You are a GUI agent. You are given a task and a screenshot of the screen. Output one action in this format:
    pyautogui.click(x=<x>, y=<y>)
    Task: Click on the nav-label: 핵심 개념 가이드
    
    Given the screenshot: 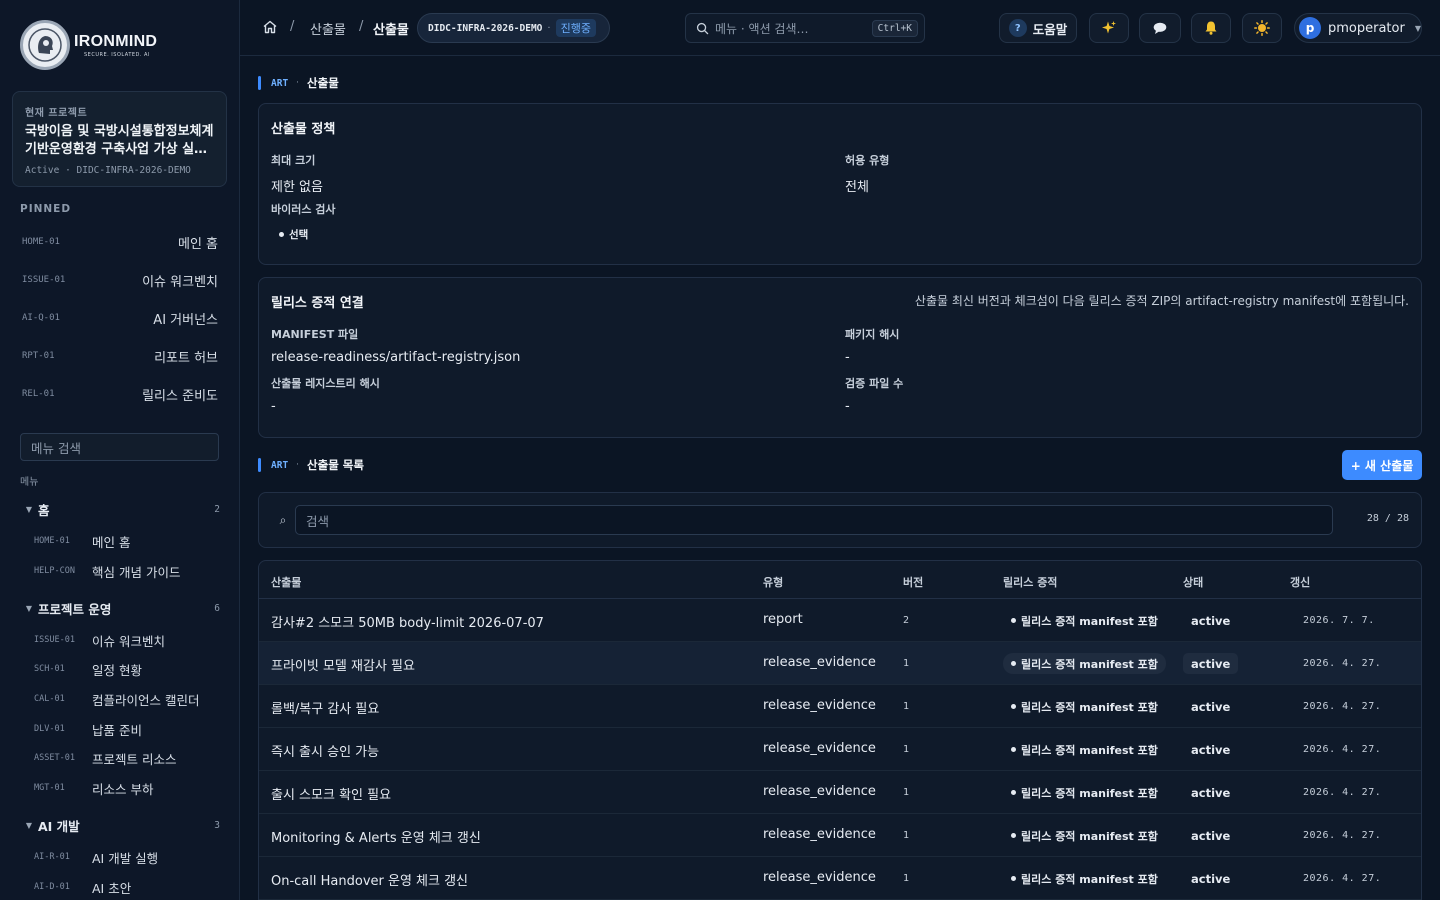 What is the action you would take?
    pyautogui.click(x=136, y=572)
    